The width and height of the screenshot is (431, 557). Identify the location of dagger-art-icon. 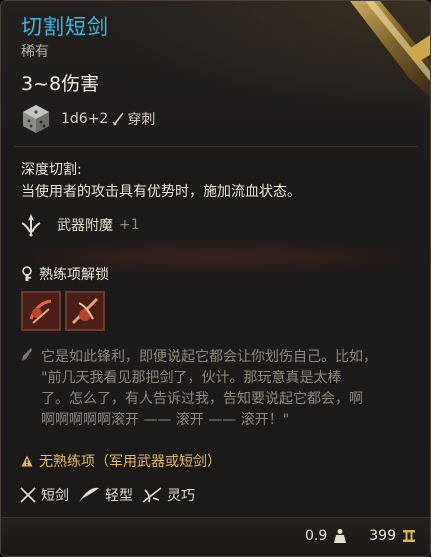
(390, 49).